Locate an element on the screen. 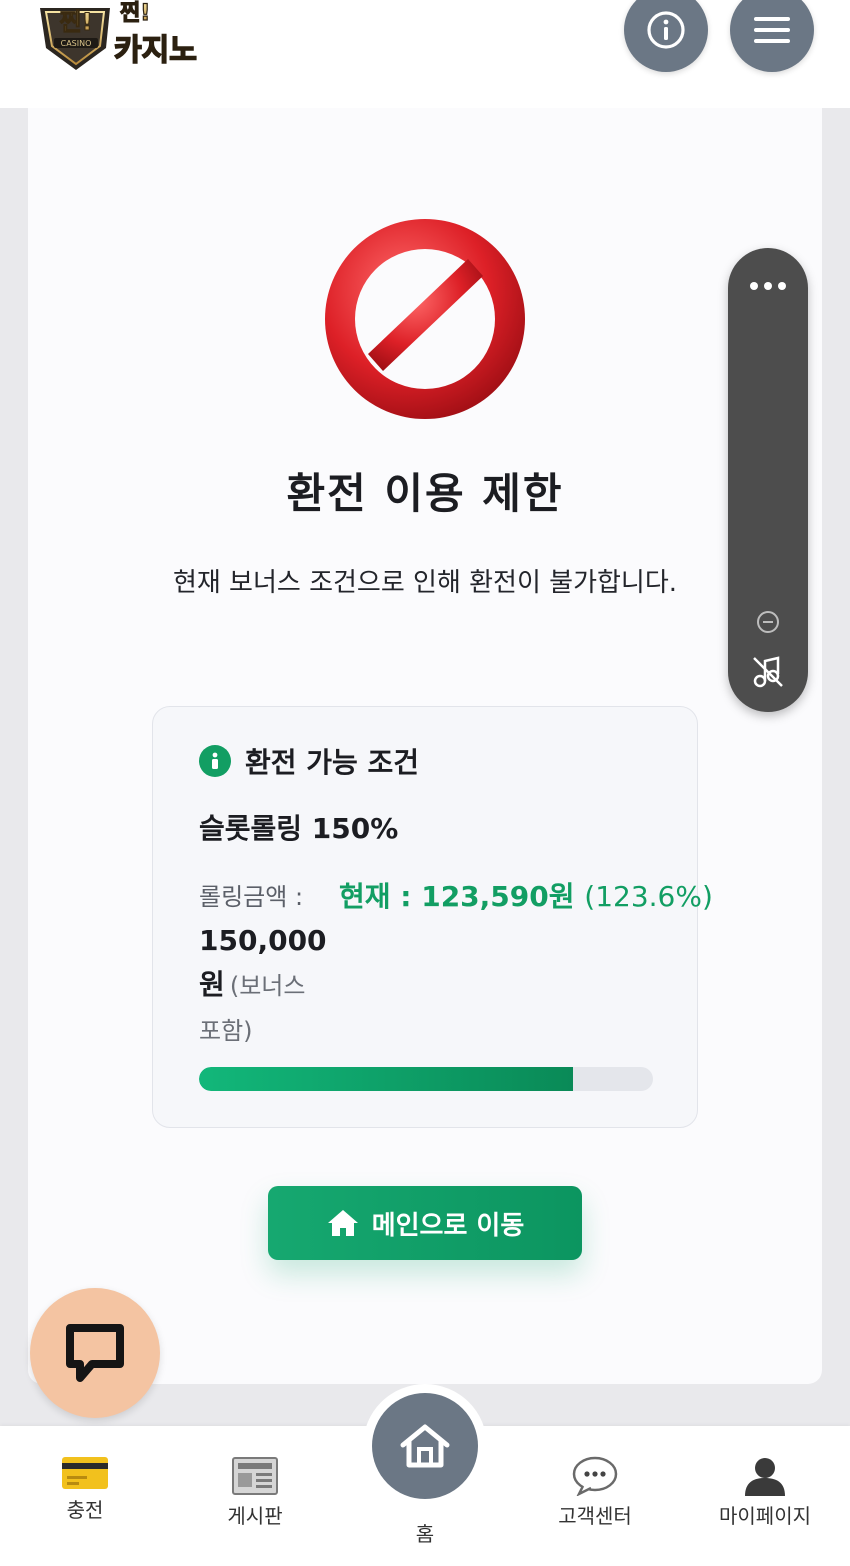 This screenshot has height=1566, width=850. go-main-button: 메인으로 이동 is located at coordinates (425, 1223).